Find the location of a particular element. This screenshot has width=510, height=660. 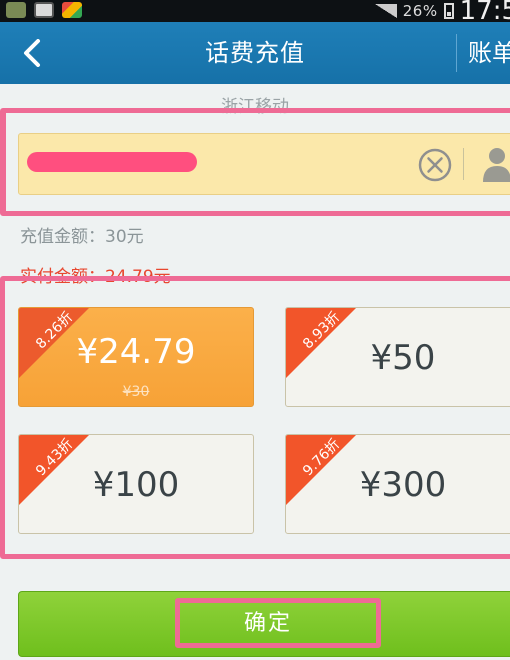

recharge-amount: 充值金额：30元 is located at coordinates (82, 234).